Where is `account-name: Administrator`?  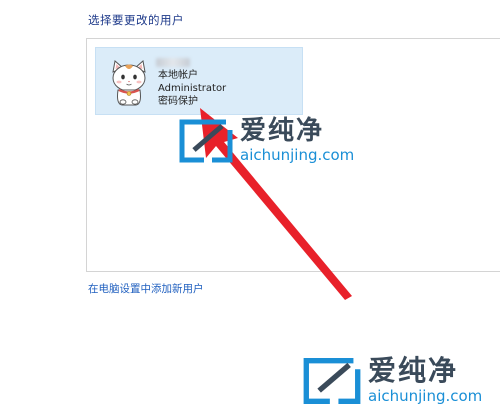 account-name: Administrator is located at coordinates (192, 88).